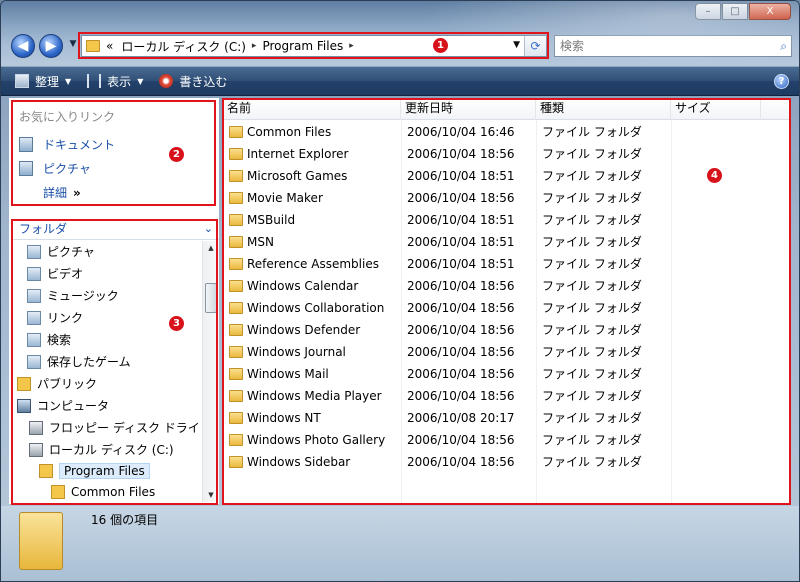 Image resolution: width=800 pixels, height=582 pixels. I want to click on tree-item-public: パブリック, so click(57, 383).